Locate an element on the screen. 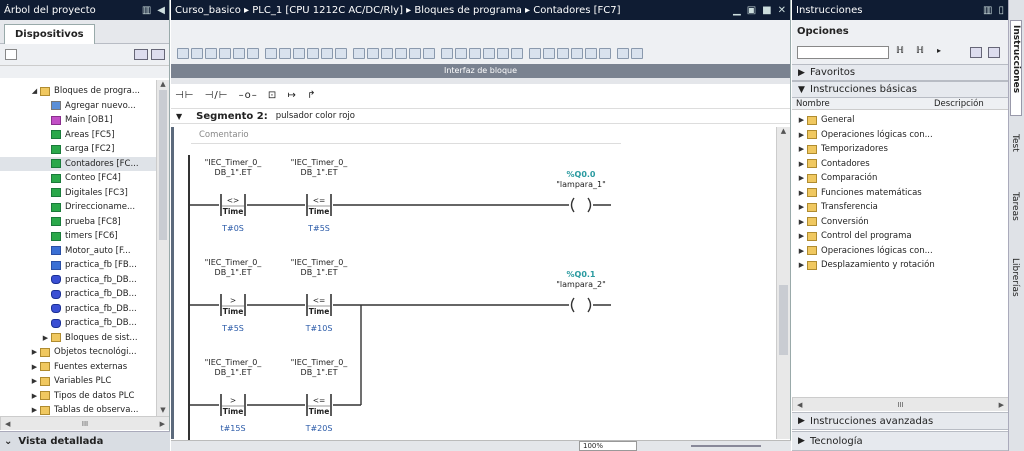 The image size is (1024, 451). technology-section: ▶ Tecnología is located at coordinates (900, 441).